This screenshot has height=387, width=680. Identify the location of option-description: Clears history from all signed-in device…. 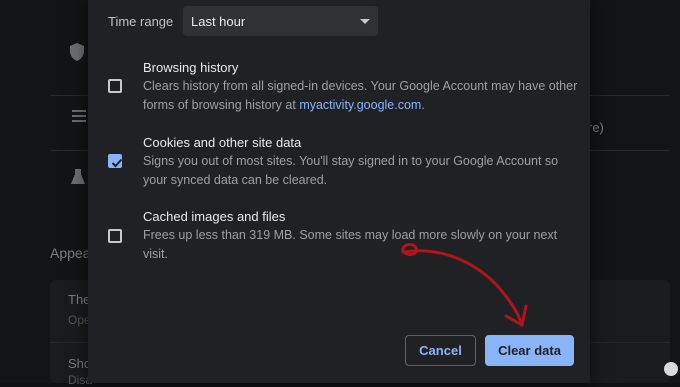
(363, 96).